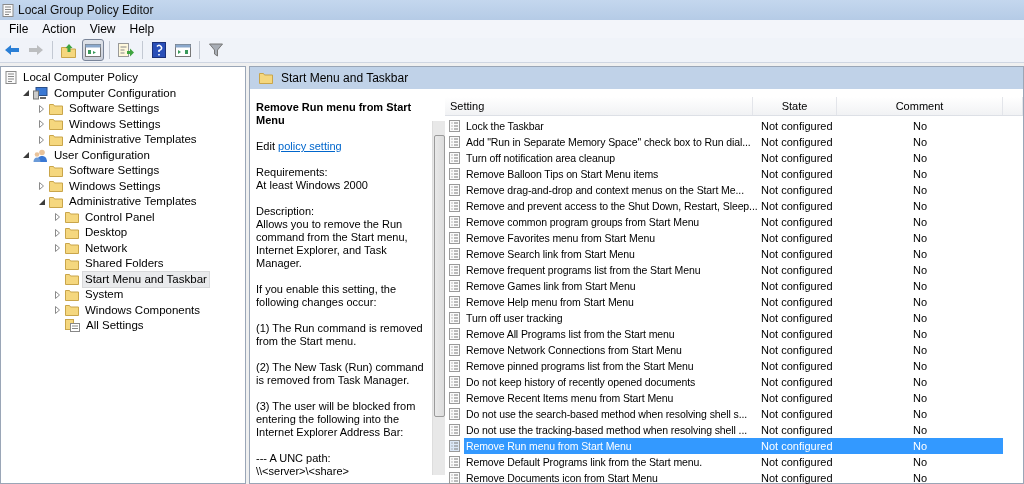 Image resolution: width=1024 pixels, height=484 pixels. What do you see at coordinates (608, 477) in the screenshot?
I see `setting-cell: Remove Documents icon from Start Menu` at bounding box center [608, 477].